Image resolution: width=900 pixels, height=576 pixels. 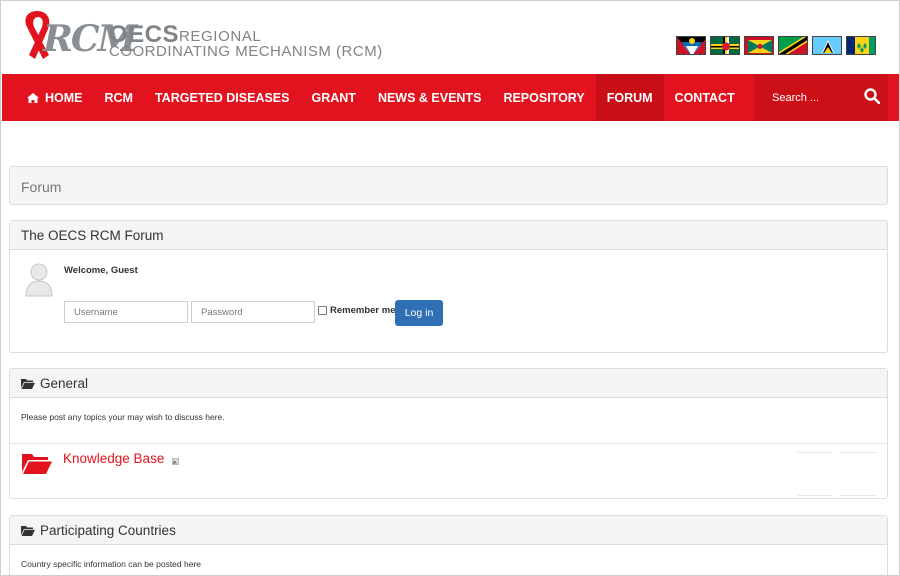 I want to click on breadcrumb: Forum, so click(x=448, y=185).